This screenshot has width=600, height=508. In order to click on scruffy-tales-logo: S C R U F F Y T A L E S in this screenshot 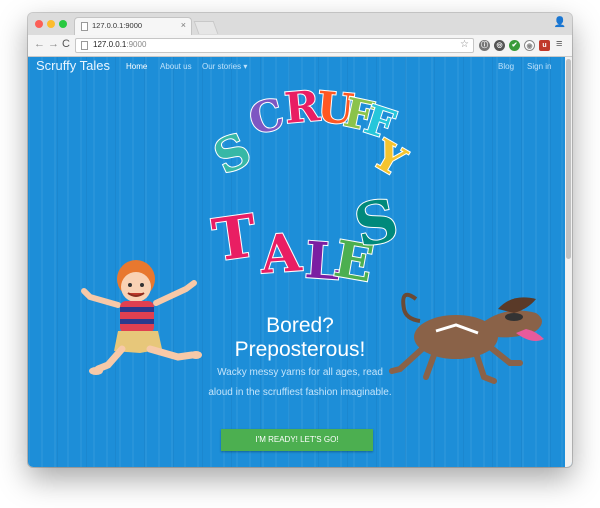, I will do `click(310, 187)`.